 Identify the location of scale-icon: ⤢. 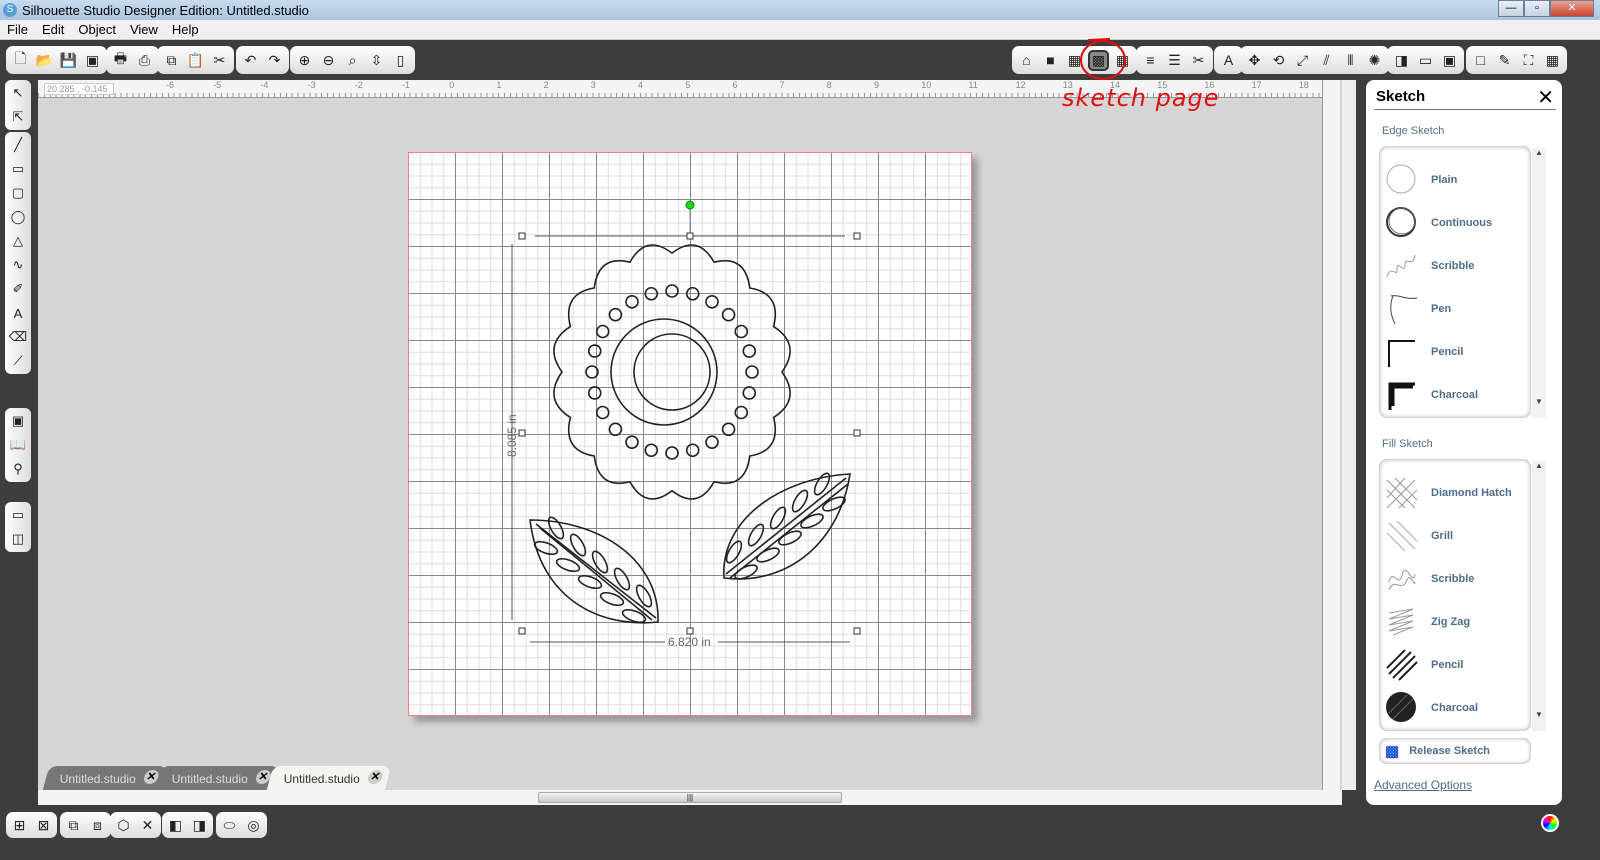
(1302, 60).